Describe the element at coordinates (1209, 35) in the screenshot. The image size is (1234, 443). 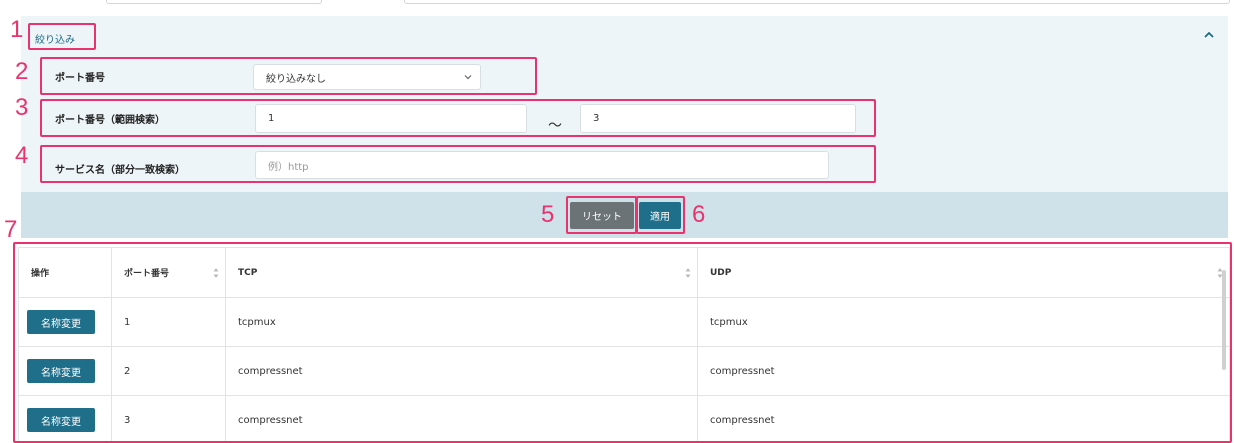
I see `chevron-up-icon` at that location.